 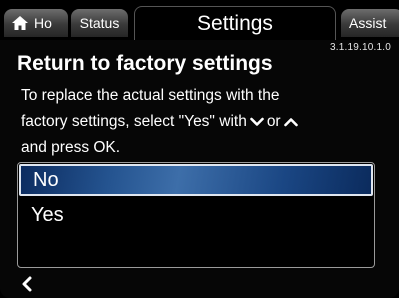 I want to click on instruction-line-2-text: factory settings, select "Yes" with, so click(x=134, y=121).